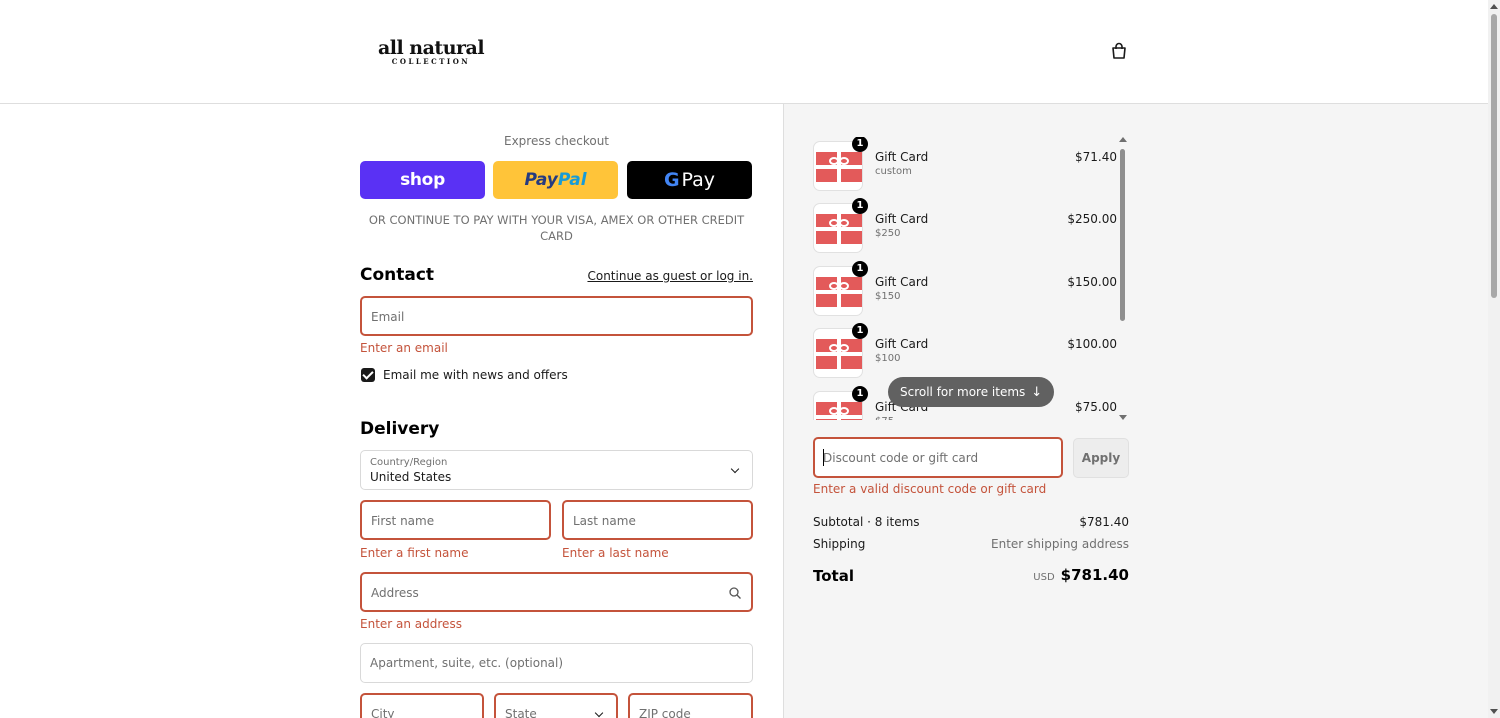 This screenshot has width=1500, height=718. What do you see at coordinates (888, 233) in the screenshot?
I see `item-variant: $250` at bounding box center [888, 233].